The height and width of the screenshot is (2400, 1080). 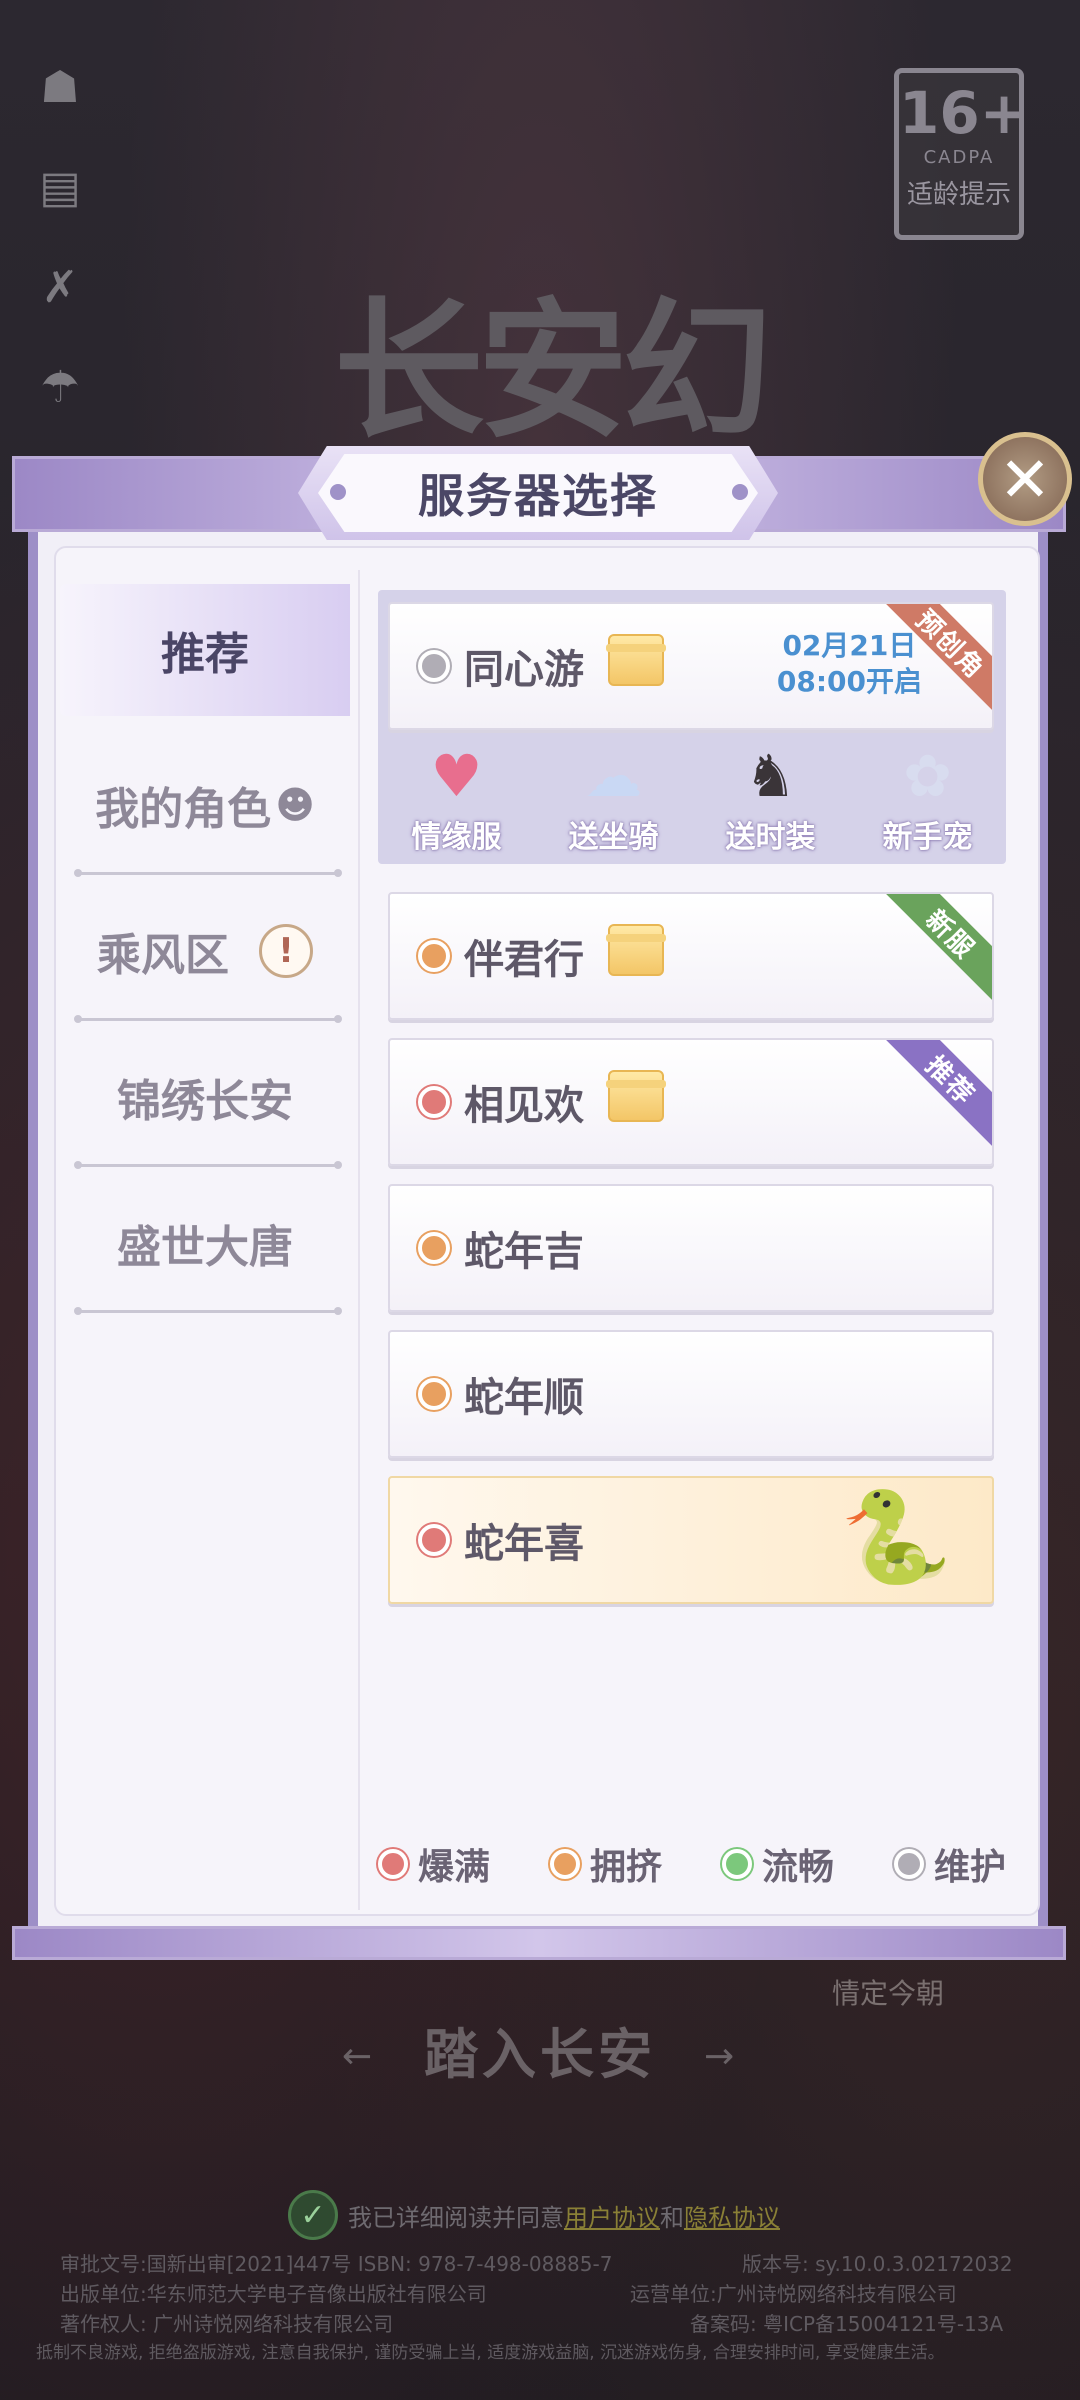 What do you see at coordinates (927, 776) in the screenshot?
I see `pet-icon: ✿` at bounding box center [927, 776].